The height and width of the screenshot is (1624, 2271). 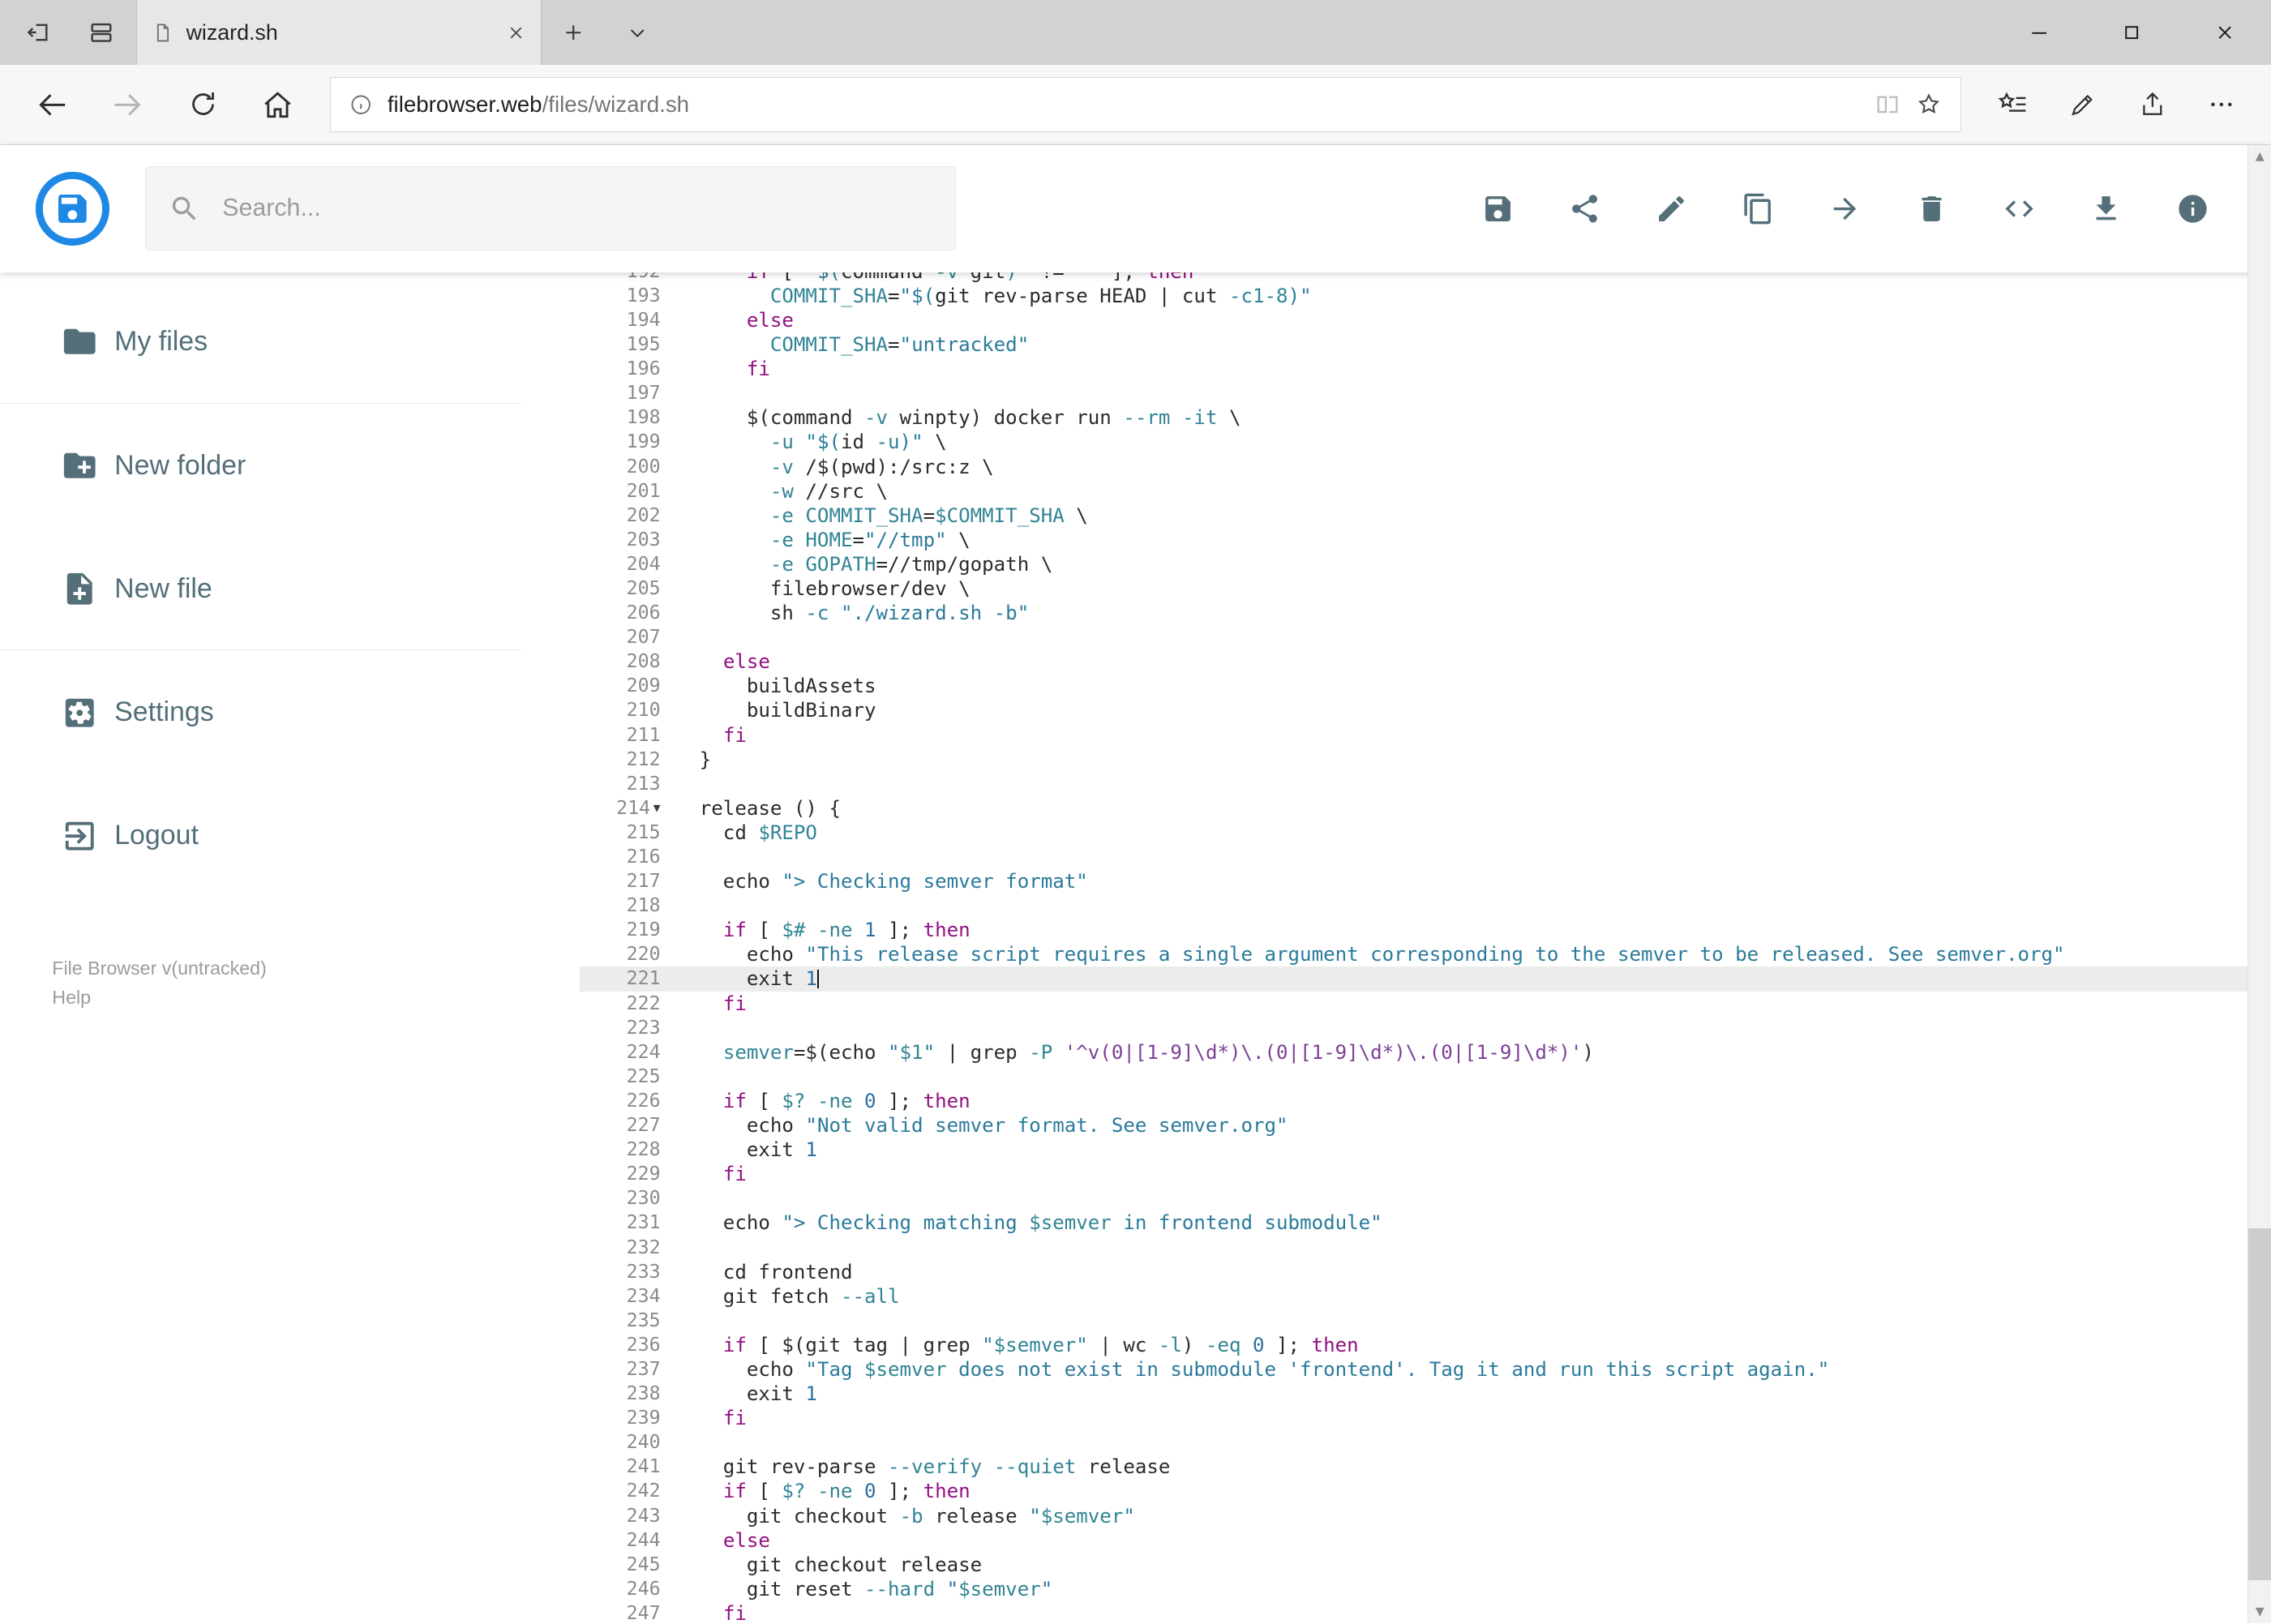 What do you see at coordinates (2083, 105) in the screenshot?
I see `web-note-button` at bounding box center [2083, 105].